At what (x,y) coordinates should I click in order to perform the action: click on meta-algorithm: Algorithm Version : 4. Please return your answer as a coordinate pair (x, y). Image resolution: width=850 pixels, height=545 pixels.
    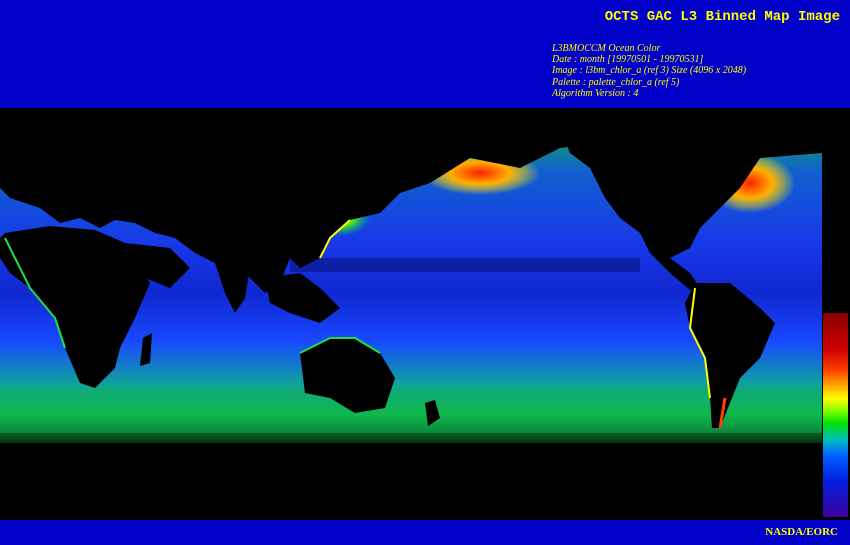
    Looking at the image, I should click on (595, 93).